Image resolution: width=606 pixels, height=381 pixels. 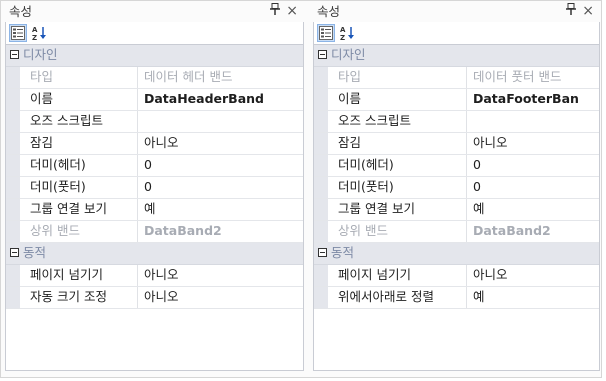 What do you see at coordinates (366, 164) in the screenshot?
I see `property-name: 더미(헤더)` at bounding box center [366, 164].